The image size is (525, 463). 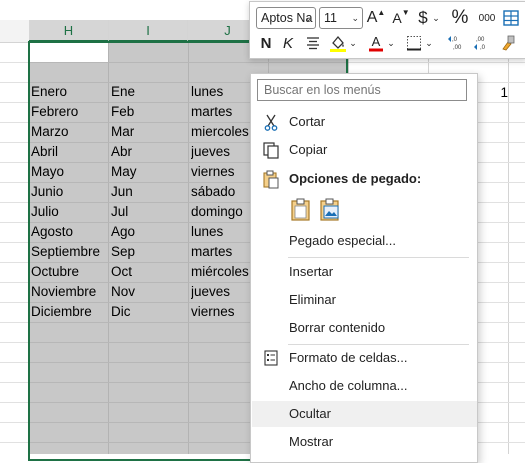 I want to click on svg-text: A, so click(x=376, y=41).